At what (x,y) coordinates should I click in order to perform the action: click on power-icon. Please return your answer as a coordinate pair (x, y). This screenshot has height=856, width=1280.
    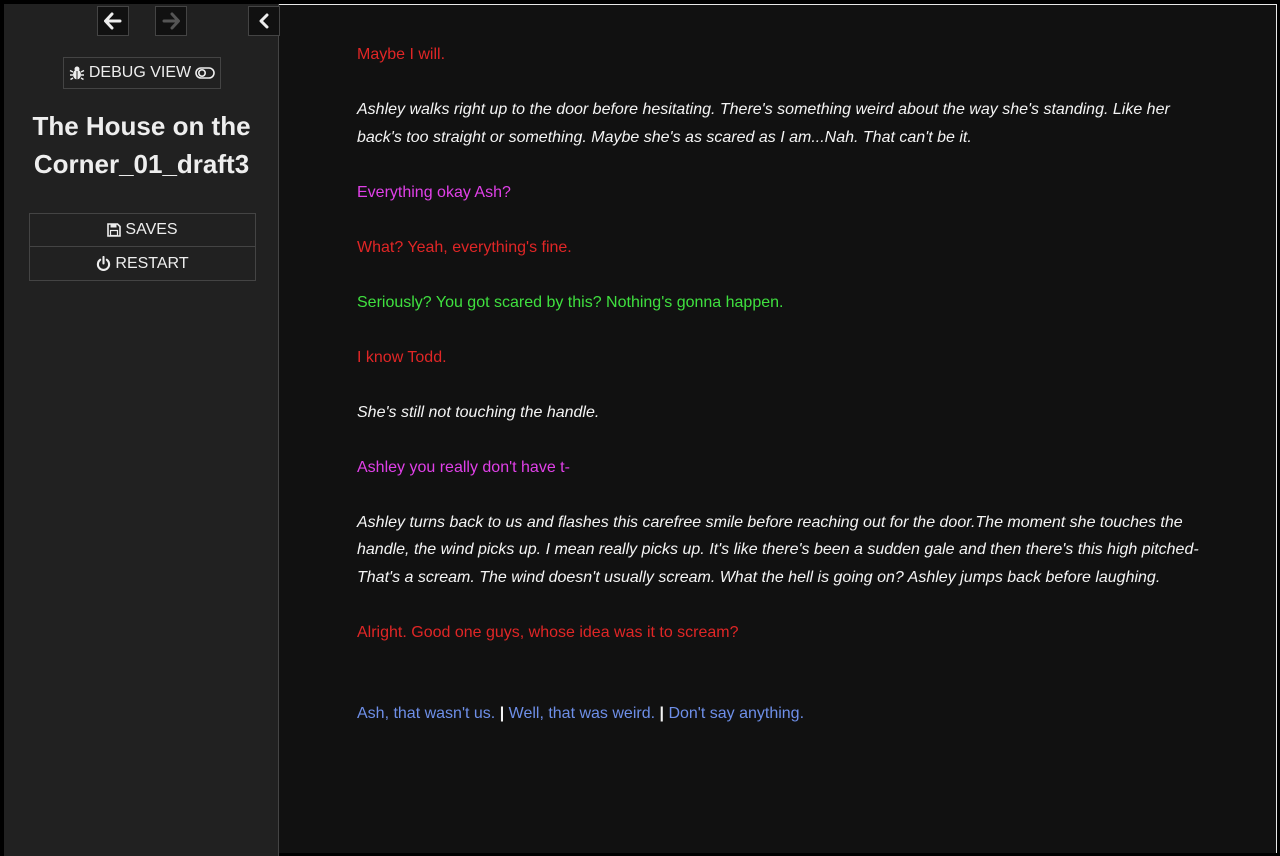
    Looking at the image, I should click on (104, 263).